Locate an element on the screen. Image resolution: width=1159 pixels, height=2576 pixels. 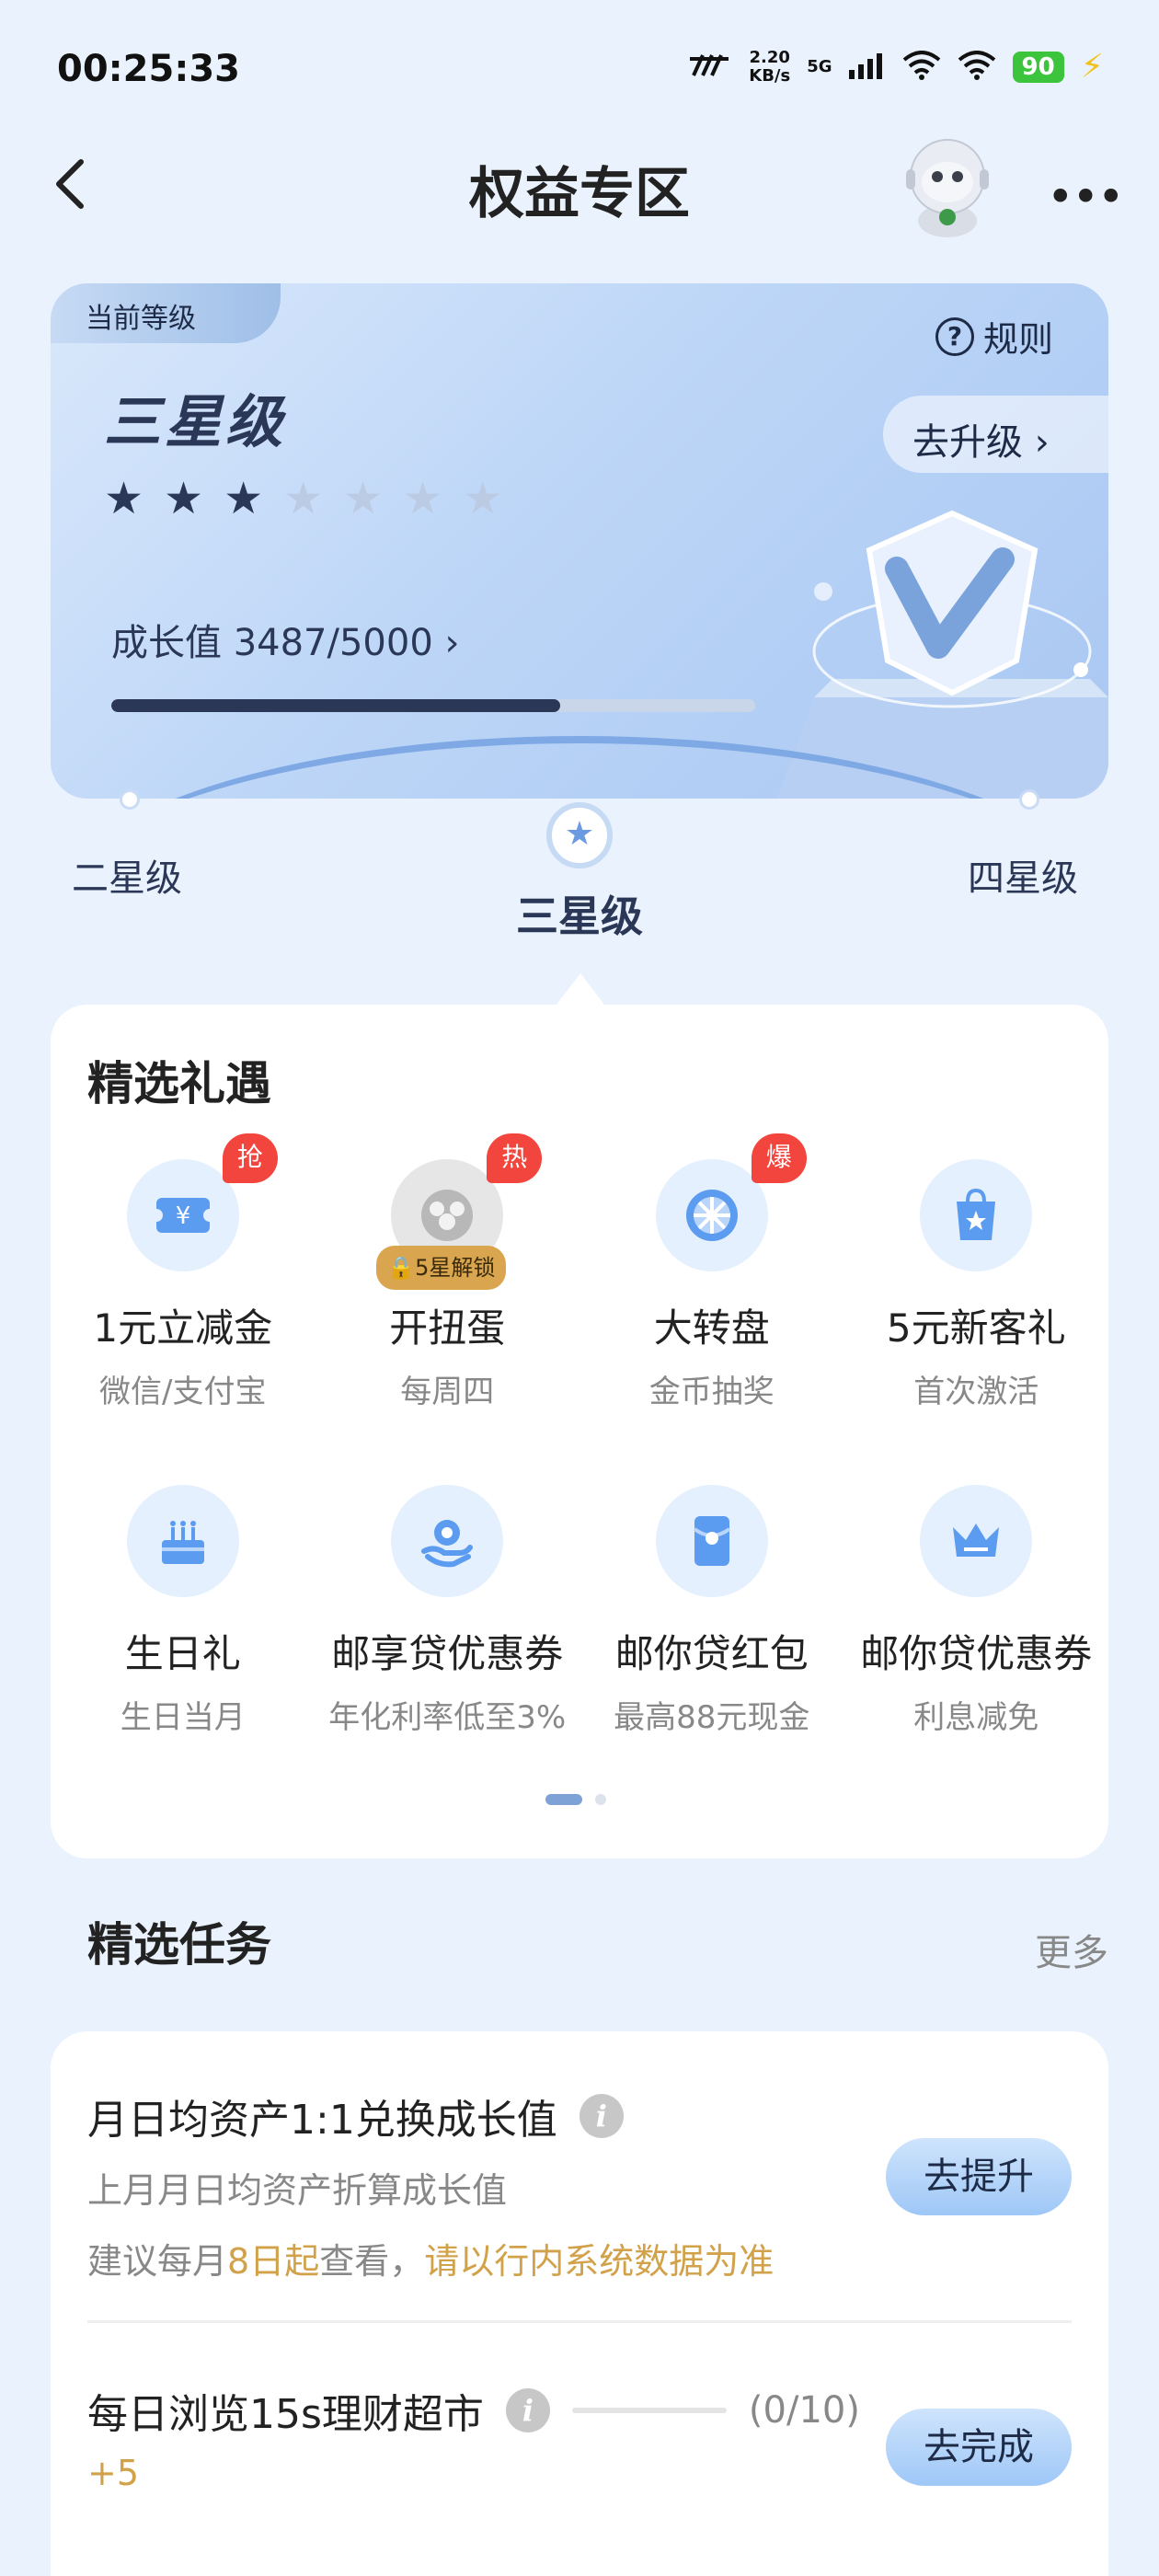
task-title-text: 月日均资产1:1兑换成长值 is located at coordinates (322, 2120).